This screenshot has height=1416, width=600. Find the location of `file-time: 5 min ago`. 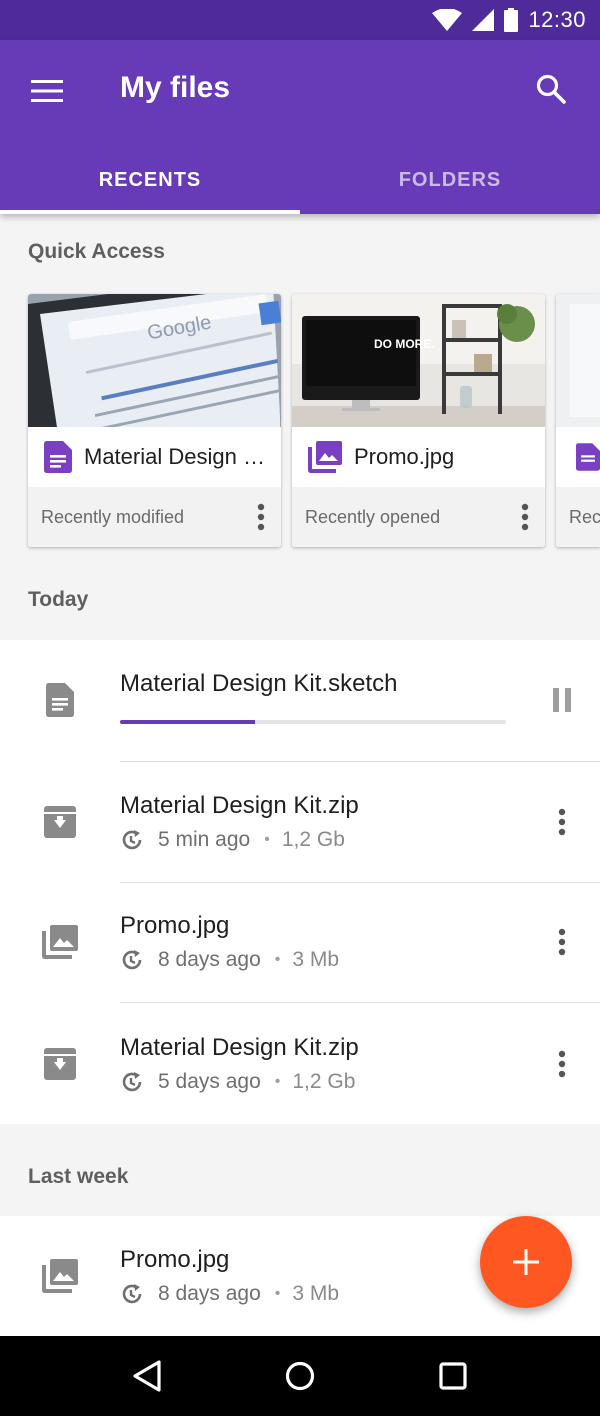

file-time: 5 min ago is located at coordinates (204, 839).